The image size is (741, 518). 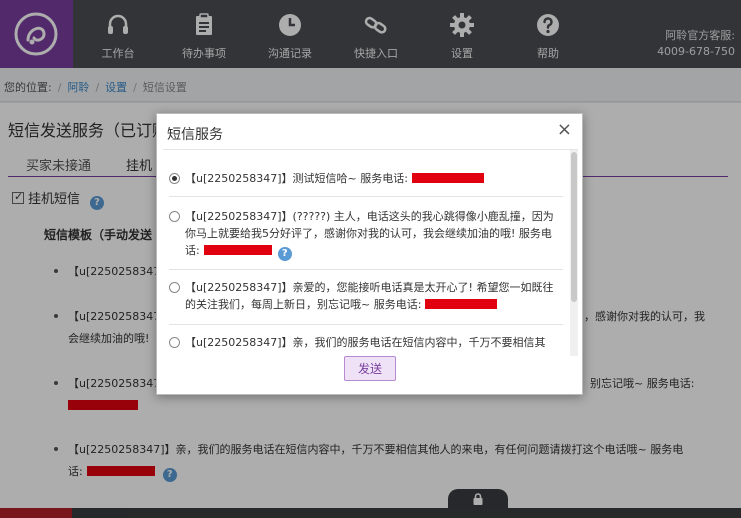 What do you see at coordinates (370, 368) in the screenshot?
I see `send-button: 发送` at bounding box center [370, 368].